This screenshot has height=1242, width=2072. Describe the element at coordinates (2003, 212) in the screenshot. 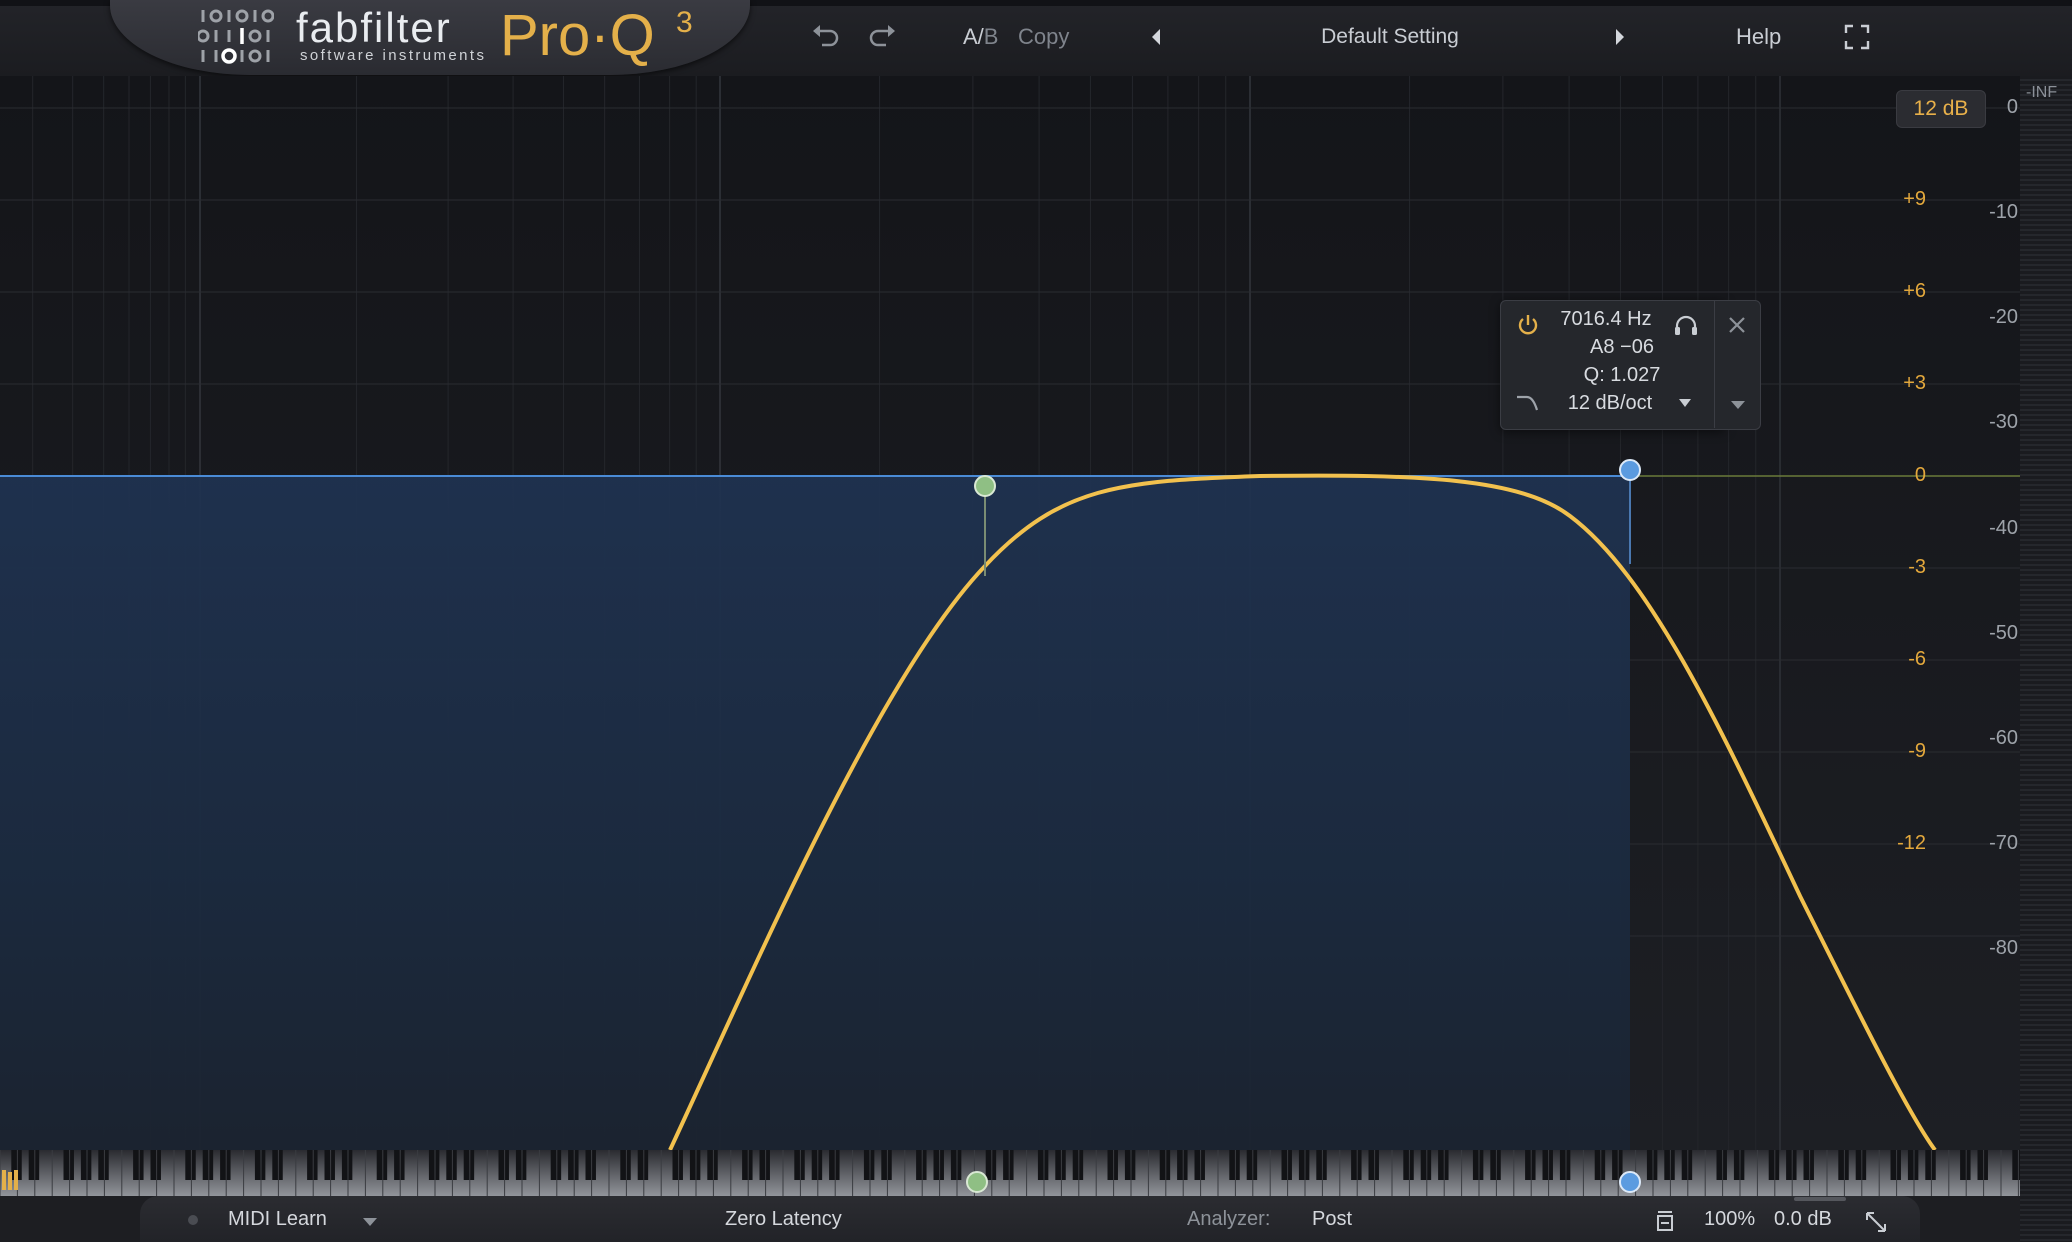

I see `db-label-10: -10` at that location.